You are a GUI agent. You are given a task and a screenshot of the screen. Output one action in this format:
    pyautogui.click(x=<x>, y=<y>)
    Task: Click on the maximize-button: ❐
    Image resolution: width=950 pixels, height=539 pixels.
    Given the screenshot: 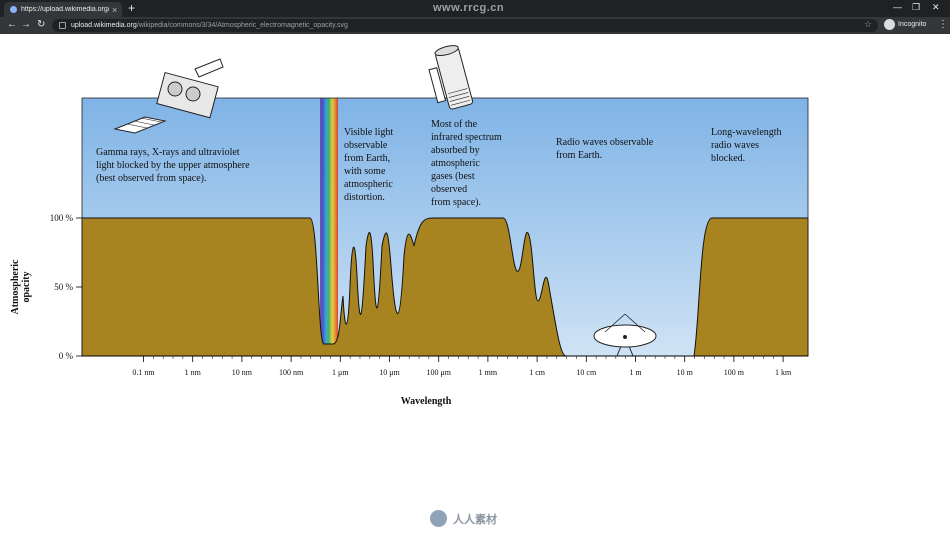 What is the action you would take?
    pyautogui.click(x=916, y=7)
    